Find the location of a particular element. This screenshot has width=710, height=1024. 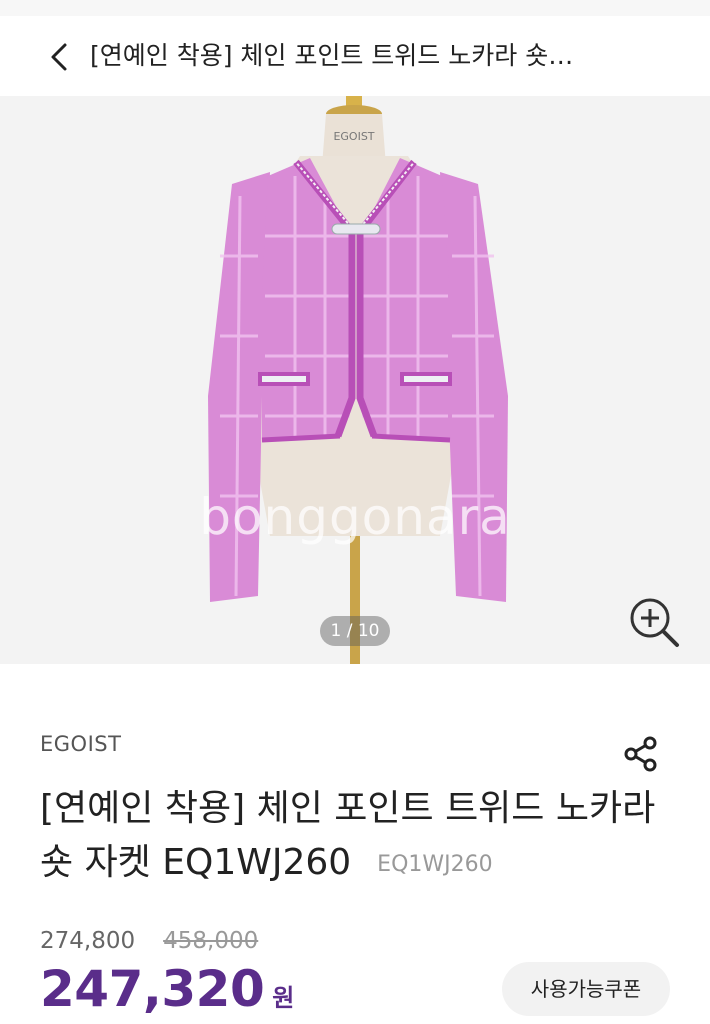

share-button is located at coordinates (642, 754).